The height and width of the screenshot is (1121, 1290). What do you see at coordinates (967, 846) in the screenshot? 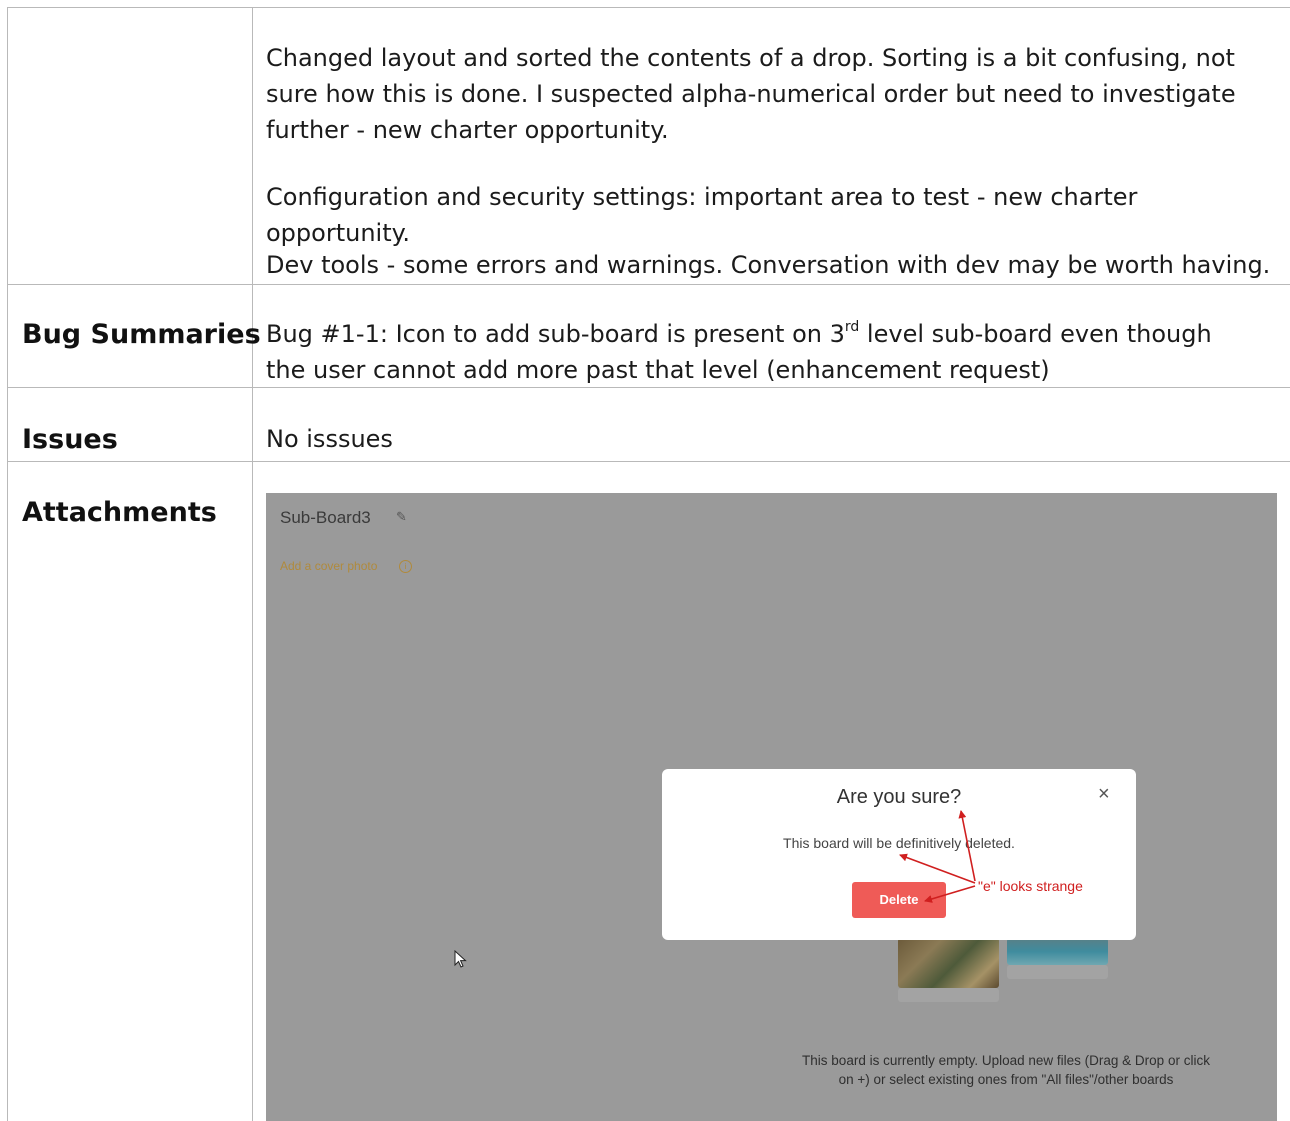
I see `arrow-to-title` at bounding box center [967, 846].